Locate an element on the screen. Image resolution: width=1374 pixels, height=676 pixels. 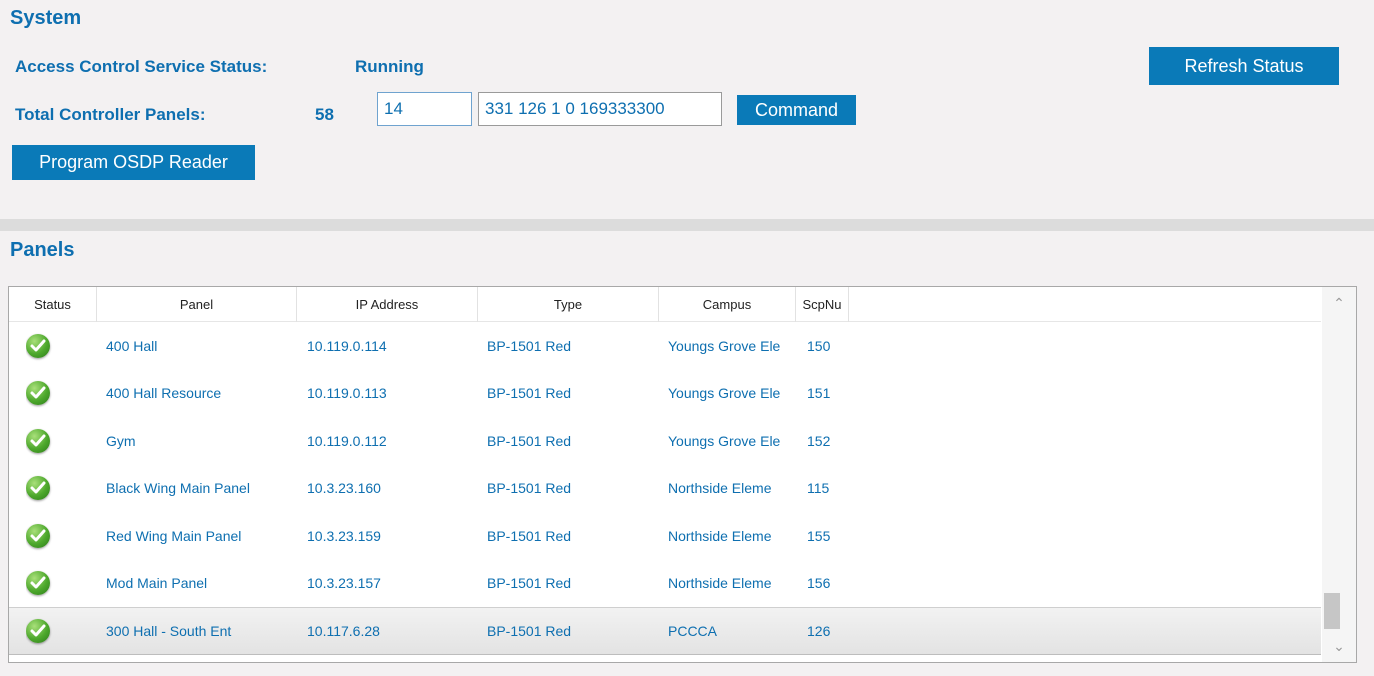
scp-number: 115 is located at coordinates (818, 488).